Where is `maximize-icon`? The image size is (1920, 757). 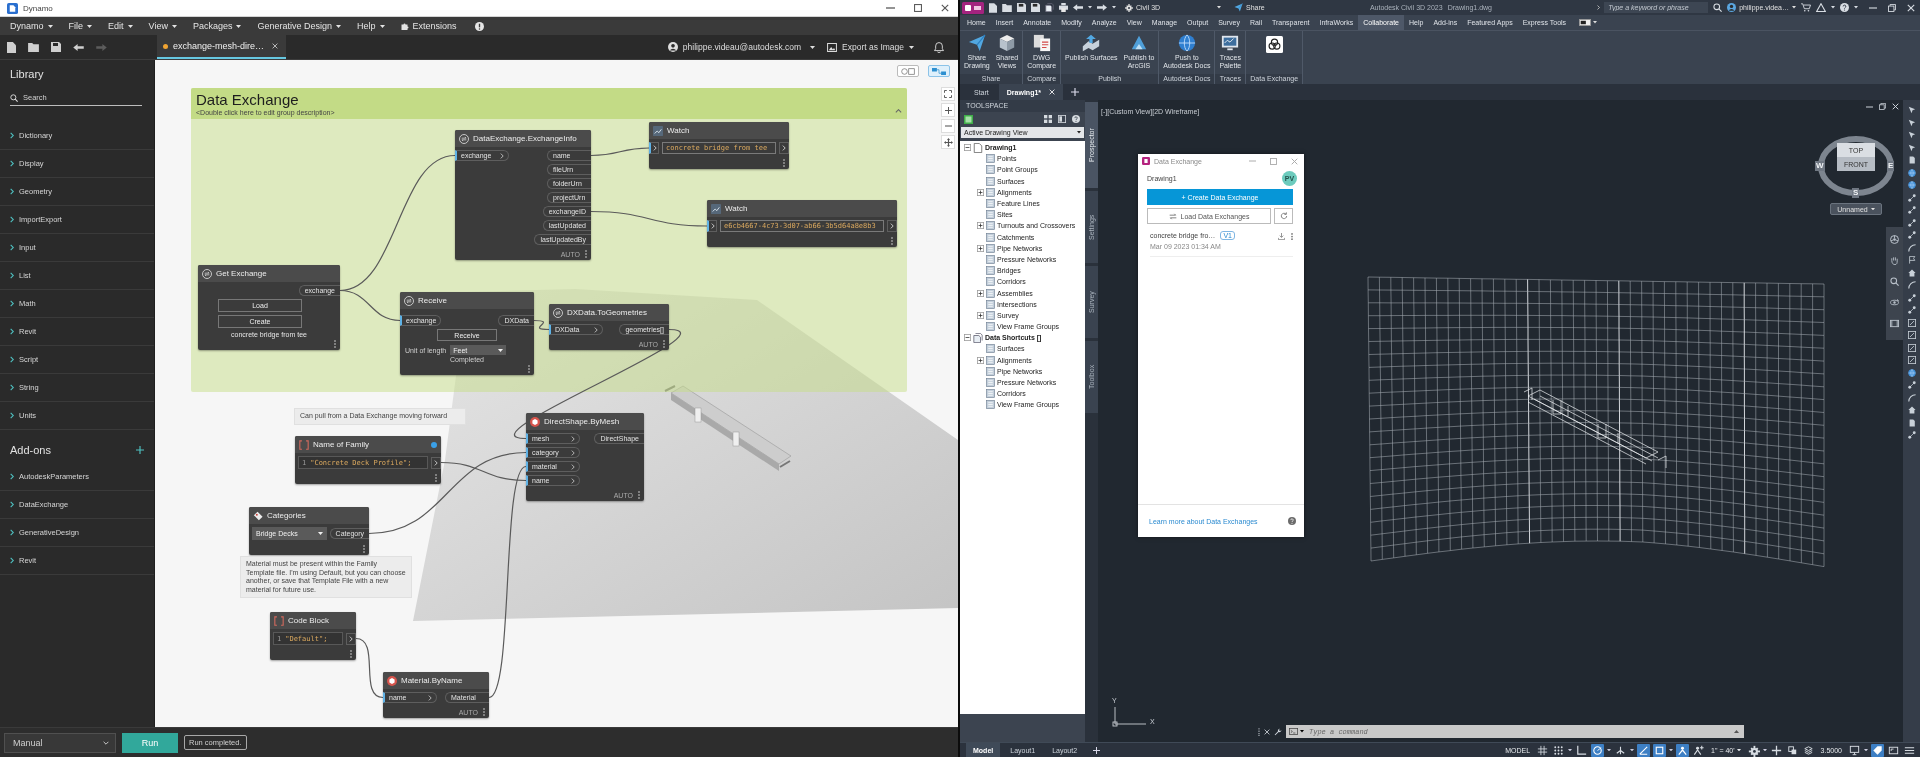
maximize-icon is located at coordinates (918, 8).